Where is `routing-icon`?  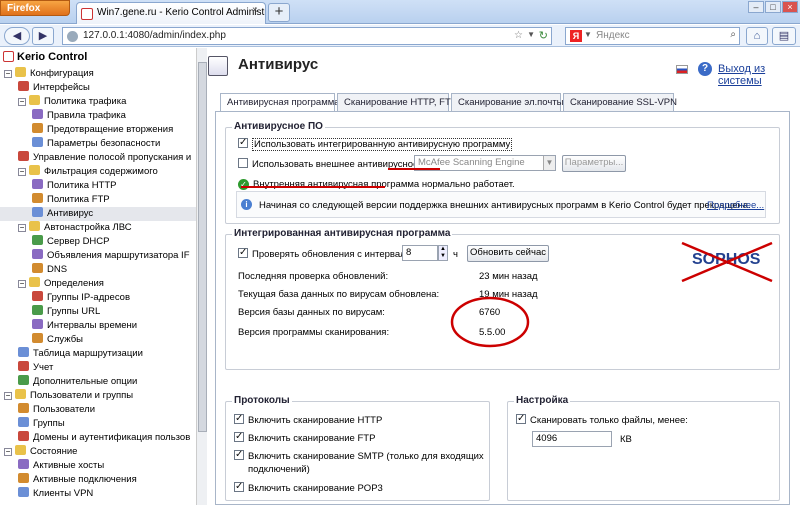
routing-icon is located at coordinates (23, 352).